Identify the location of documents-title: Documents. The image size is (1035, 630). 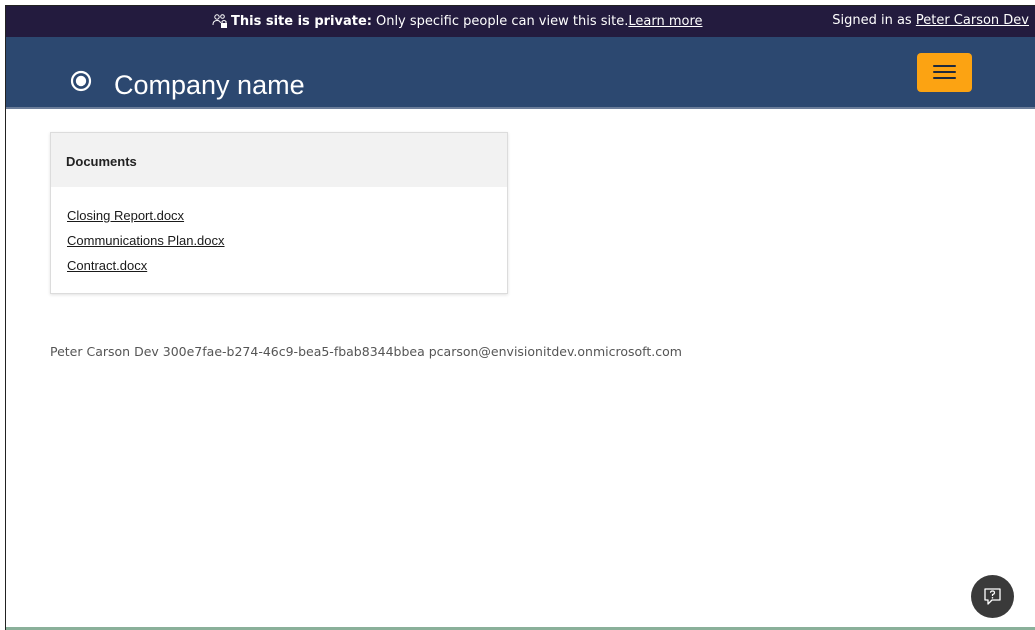
(101, 161).